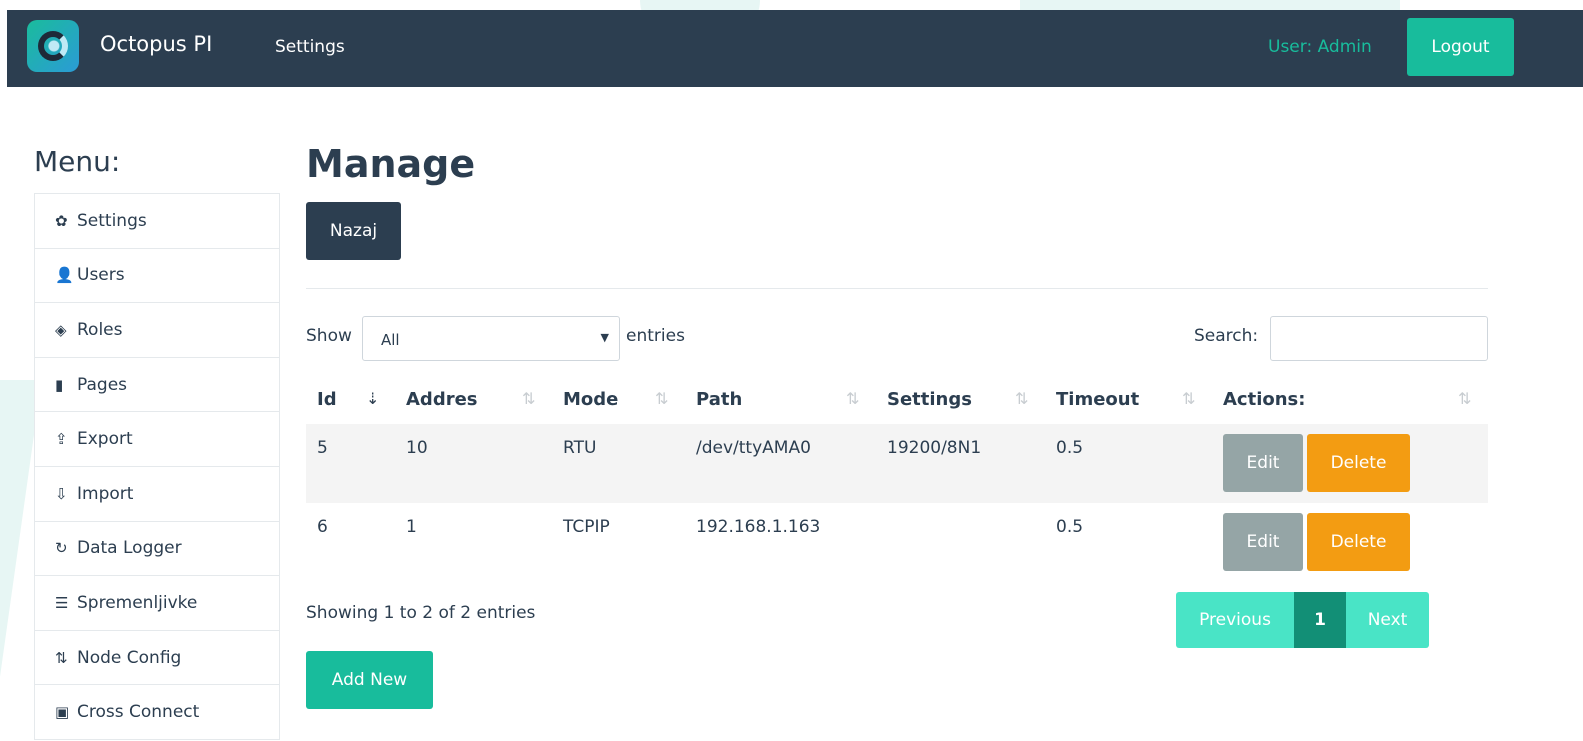  What do you see at coordinates (64, 275) in the screenshot?
I see `user-icon: 👤` at bounding box center [64, 275].